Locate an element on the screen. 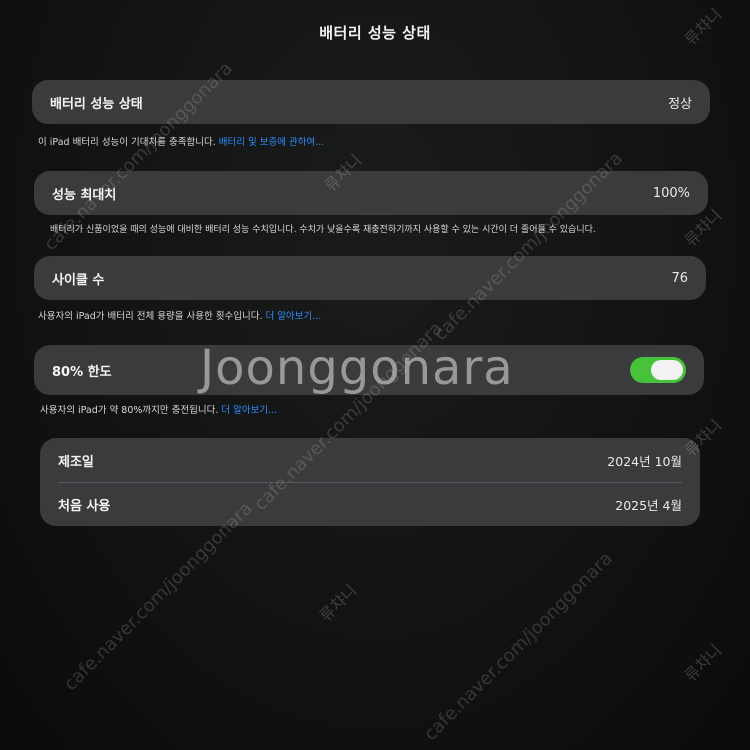 This screenshot has height=750, width=750. limit-80-row: 80% 한도 is located at coordinates (369, 370).